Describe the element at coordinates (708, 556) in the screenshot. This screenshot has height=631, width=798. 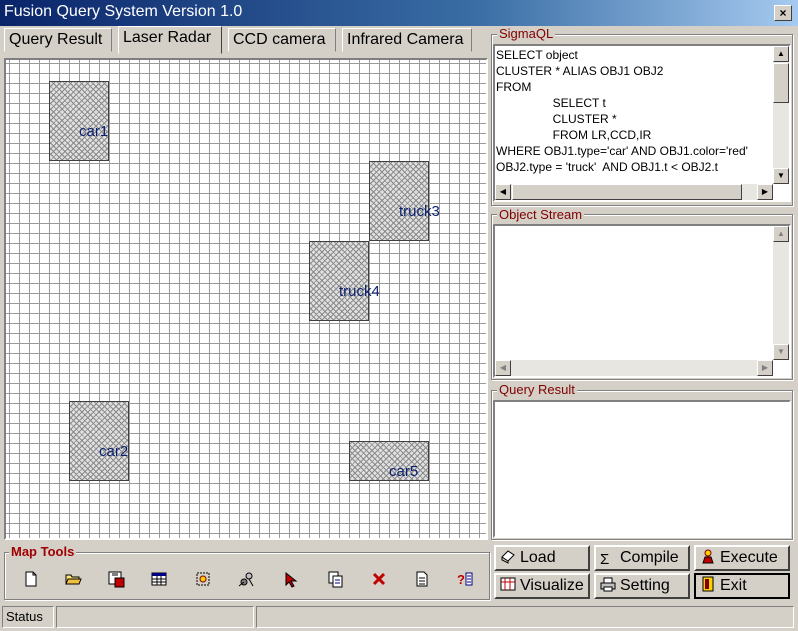
I see `execute-icon` at that location.